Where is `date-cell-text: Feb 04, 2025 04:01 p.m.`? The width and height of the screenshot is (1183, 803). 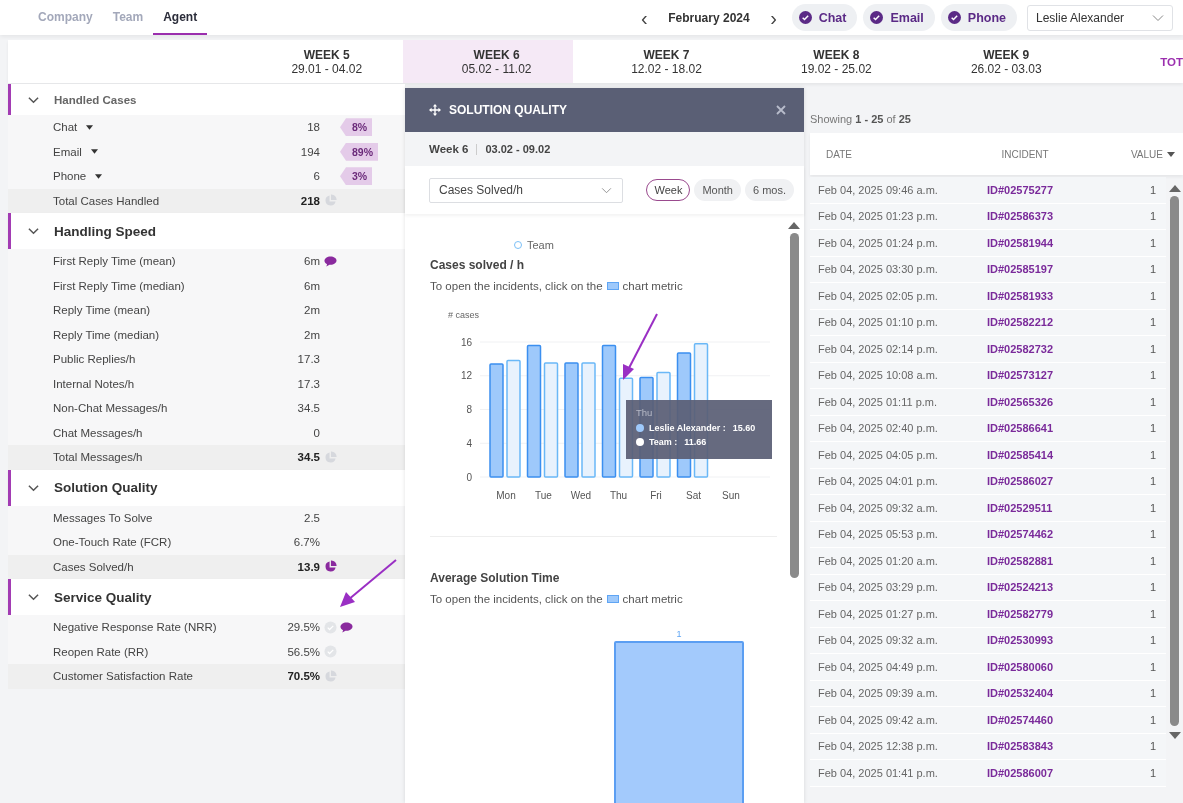 date-cell-text: Feb 04, 2025 04:01 p.m. is located at coordinates (878, 481).